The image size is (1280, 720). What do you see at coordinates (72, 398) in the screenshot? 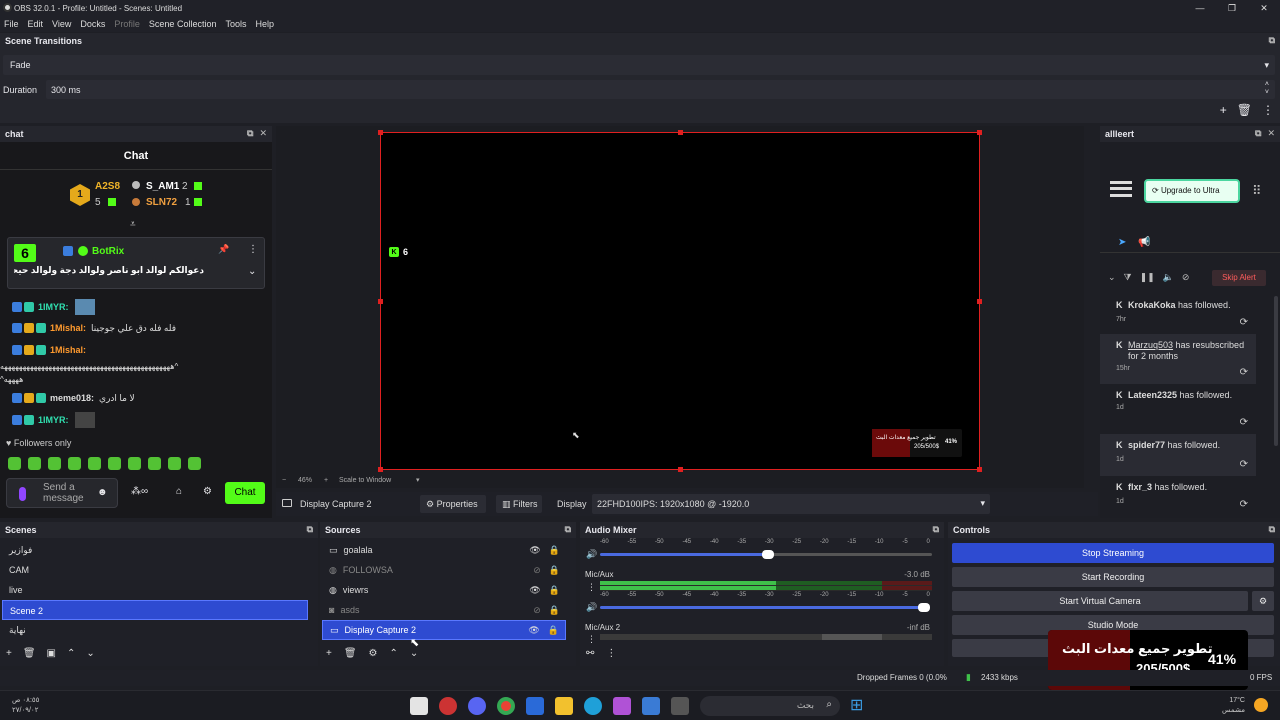
I see `chat-user: meme018:` at bounding box center [72, 398].